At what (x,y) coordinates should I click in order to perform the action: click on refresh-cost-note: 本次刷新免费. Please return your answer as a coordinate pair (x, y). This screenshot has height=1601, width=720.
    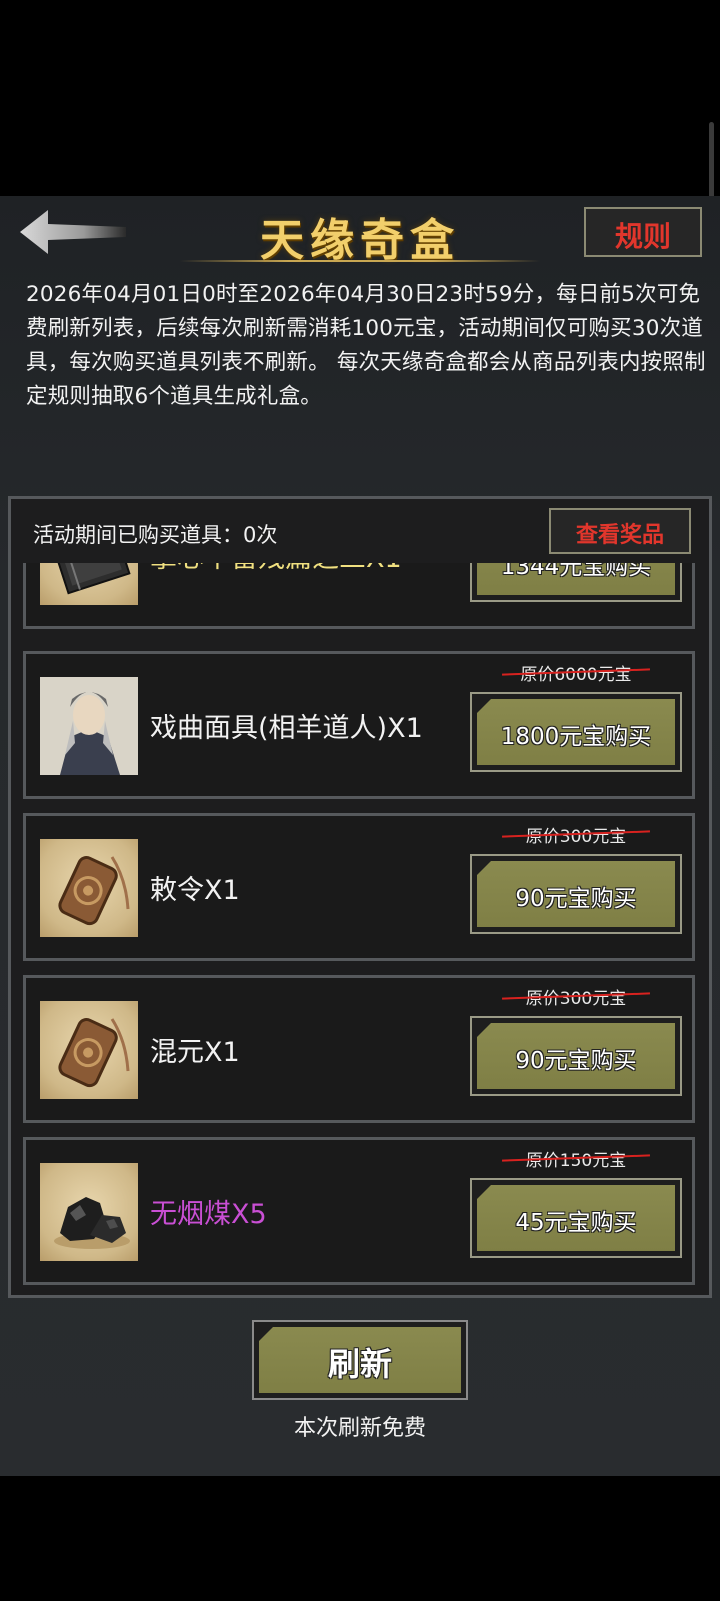
    Looking at the image, I should click on (359, 1428).